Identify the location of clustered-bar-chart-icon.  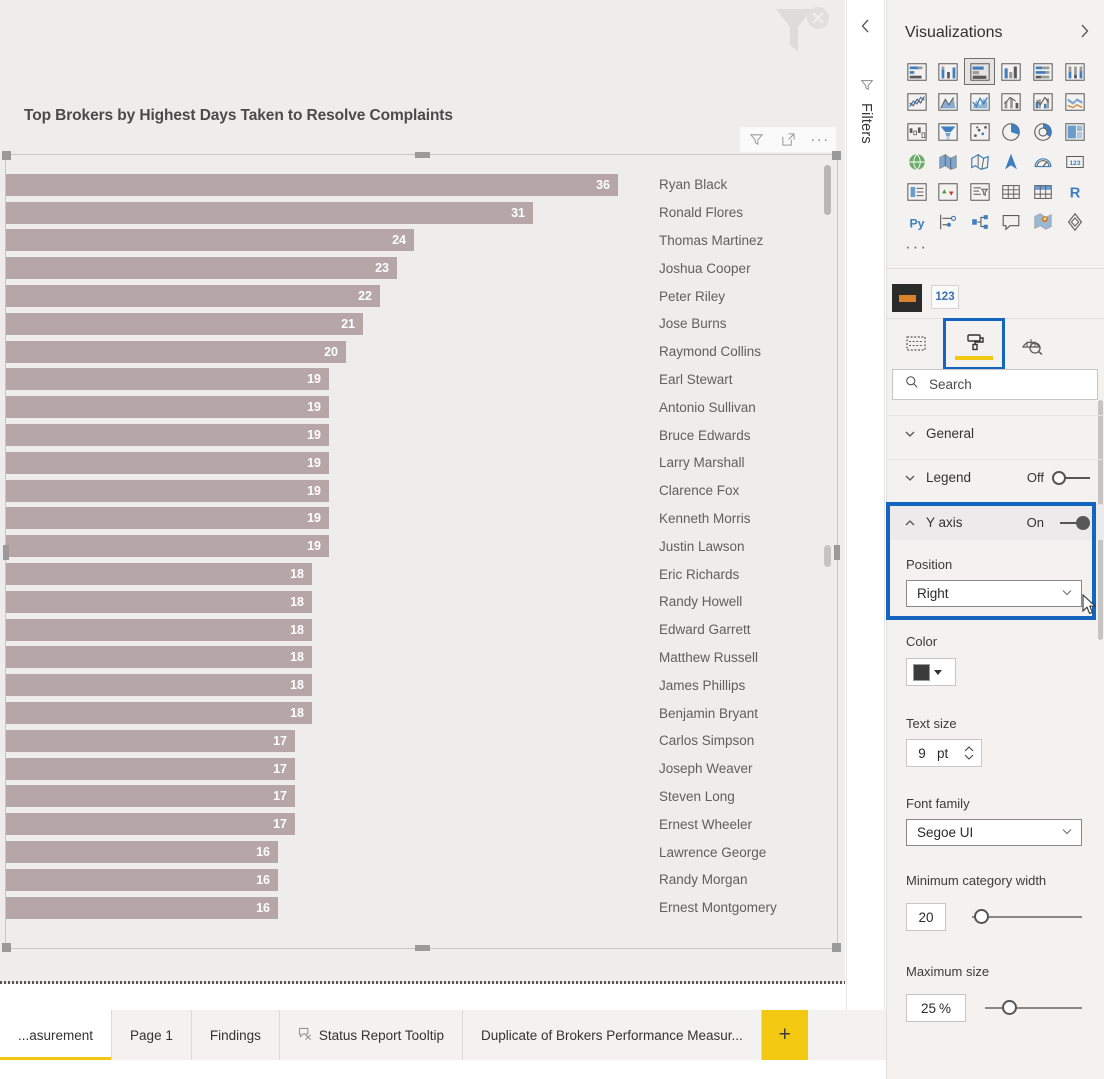
(980, 71).